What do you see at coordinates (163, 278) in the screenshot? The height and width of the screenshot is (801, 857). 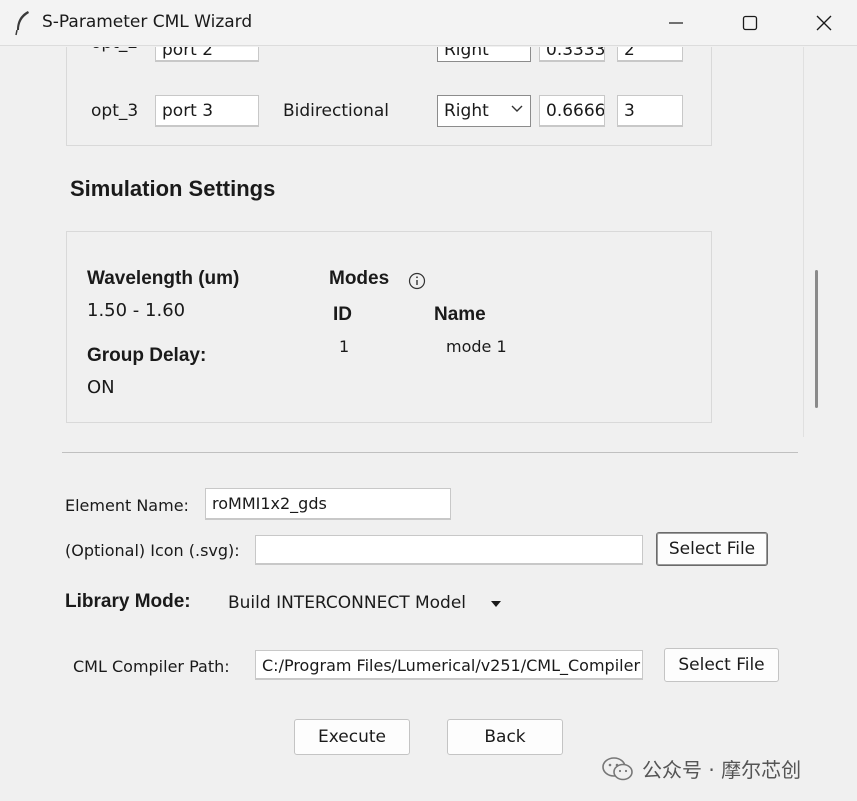 I see `wavelength-label: Wavelength (um)` at bounding box center [163, 278].